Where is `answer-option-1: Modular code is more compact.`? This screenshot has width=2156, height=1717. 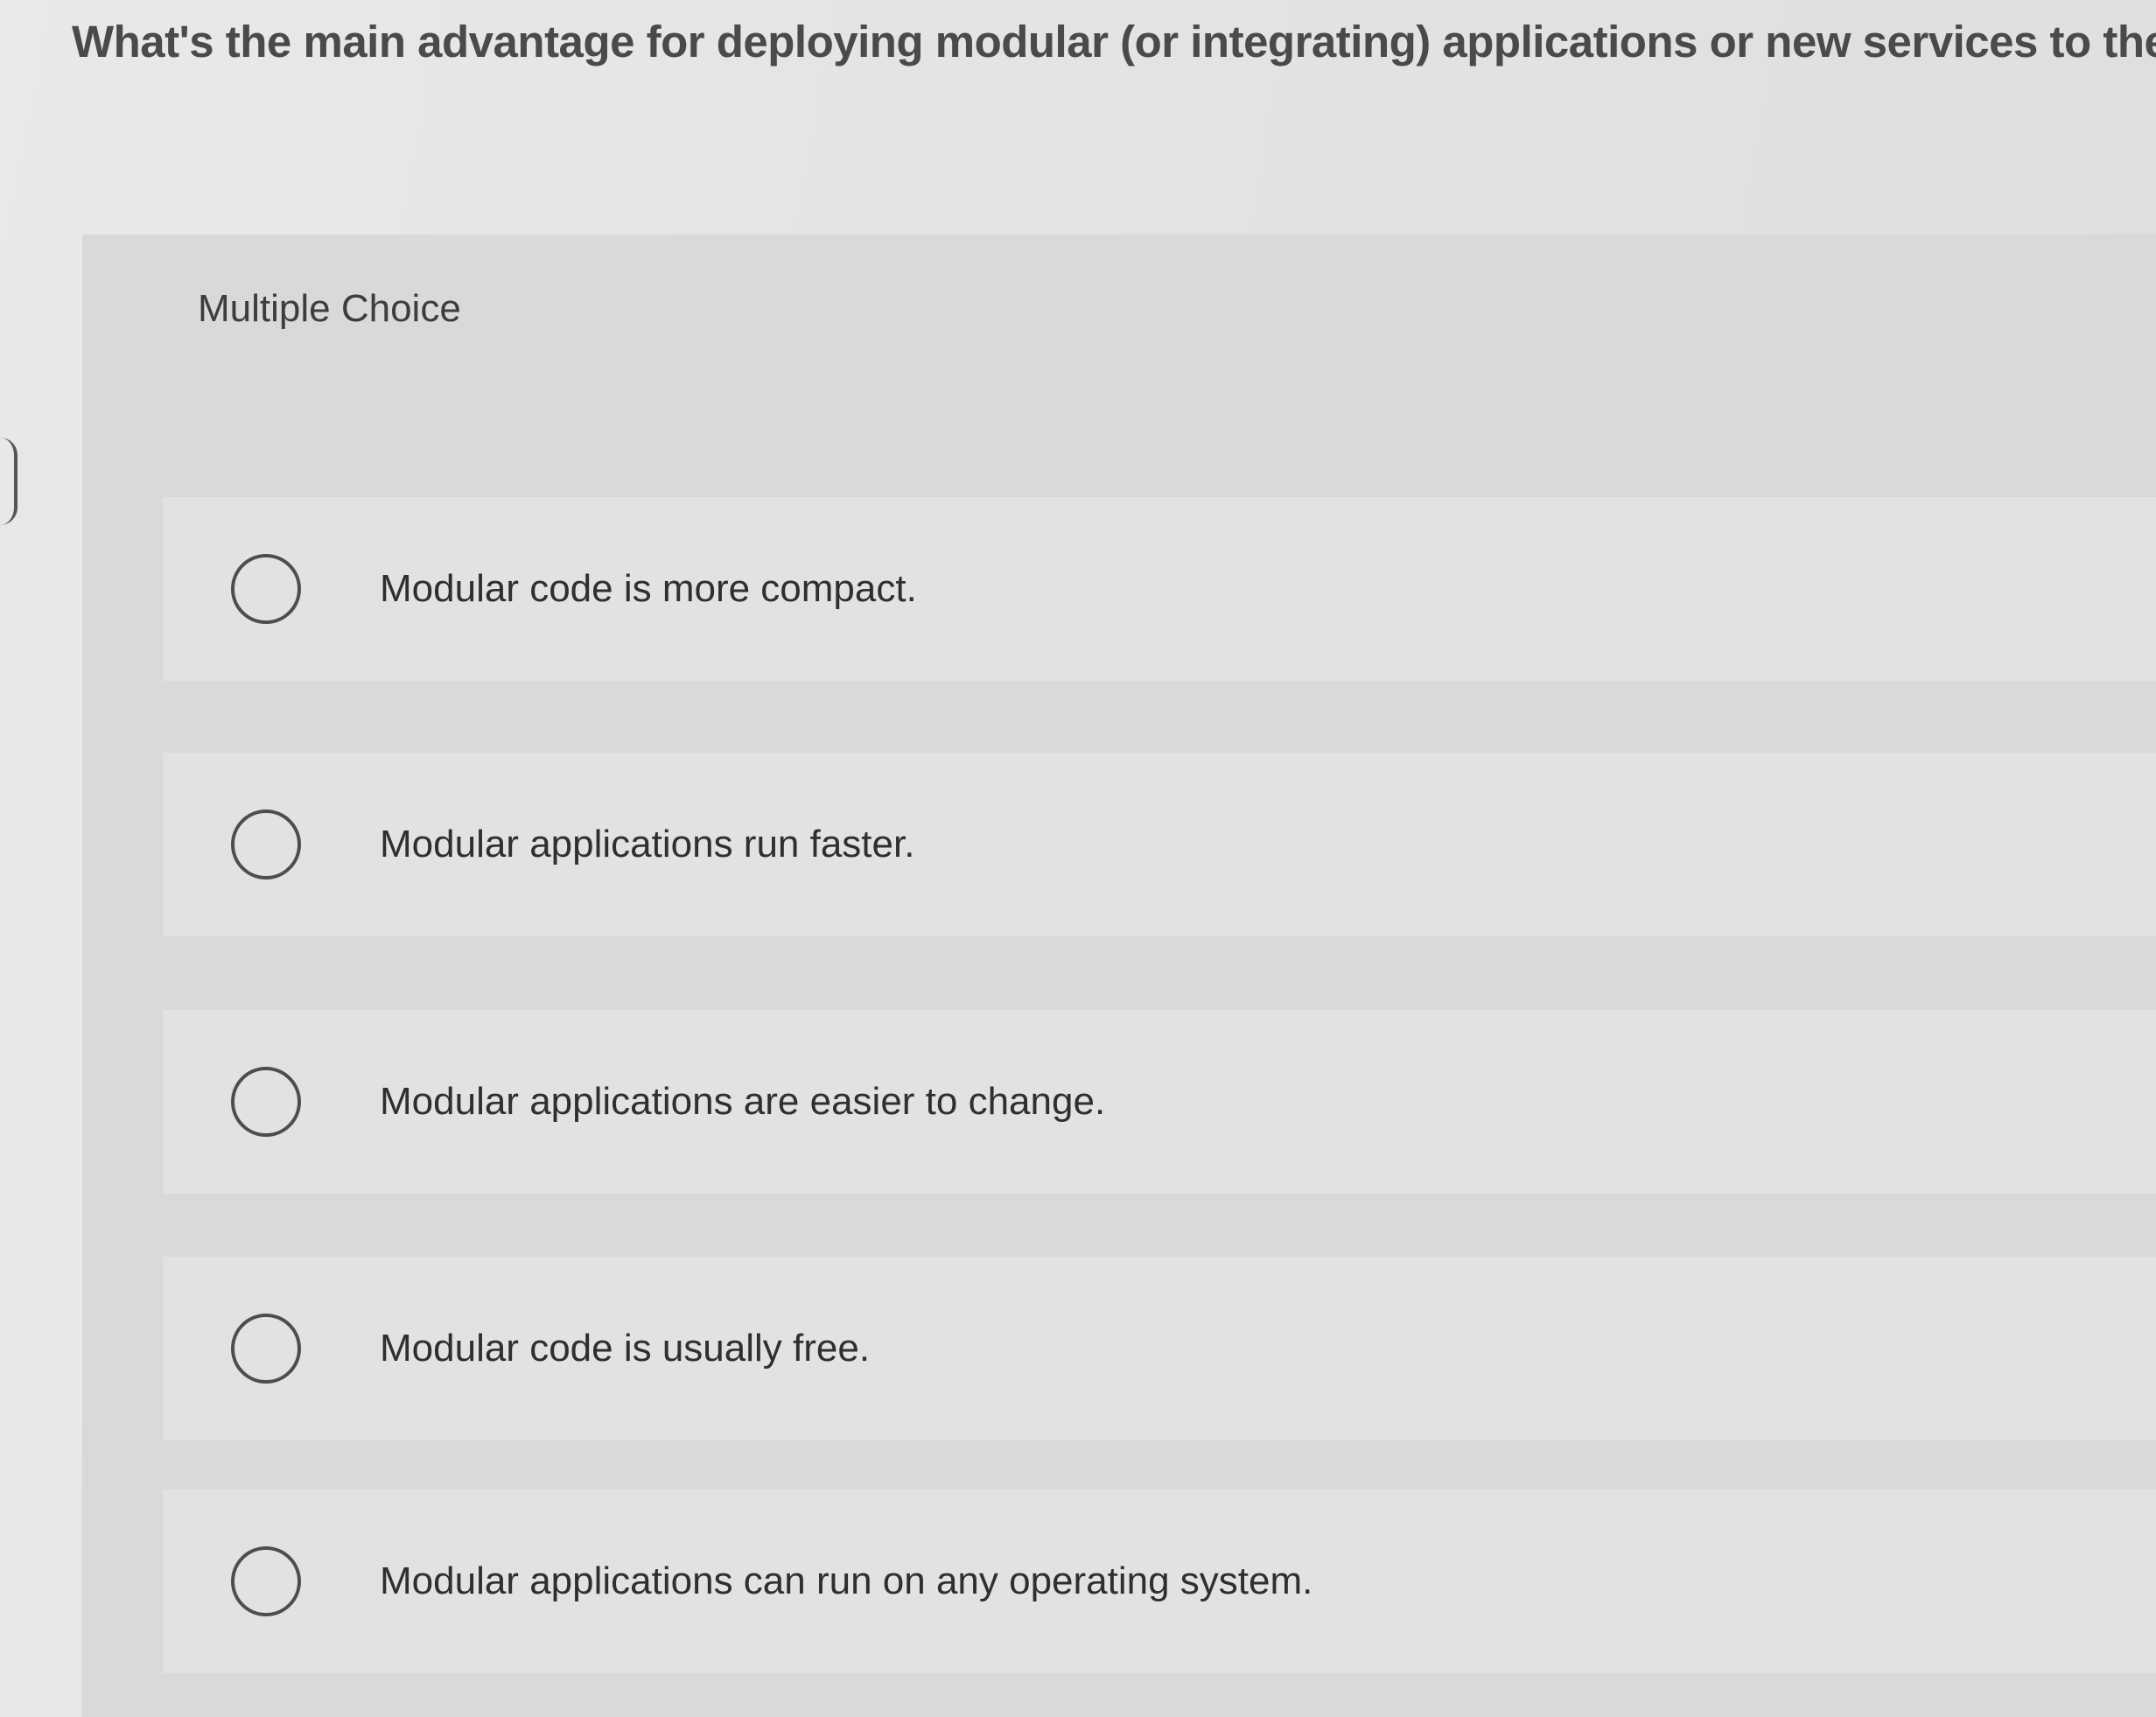
answer-option-1: Modular code is more compact. is located at coordinates (1159, 589).